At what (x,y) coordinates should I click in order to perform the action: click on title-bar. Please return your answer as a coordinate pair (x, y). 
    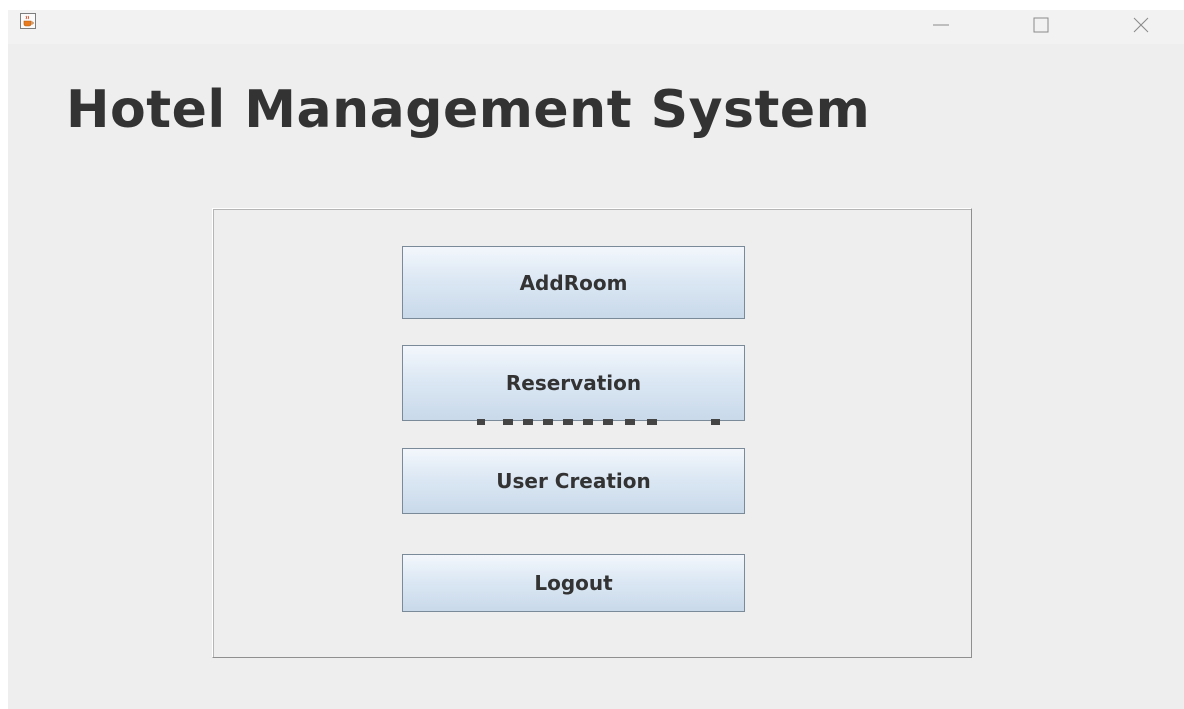
    Looking at the image, I should click on (596, 27).